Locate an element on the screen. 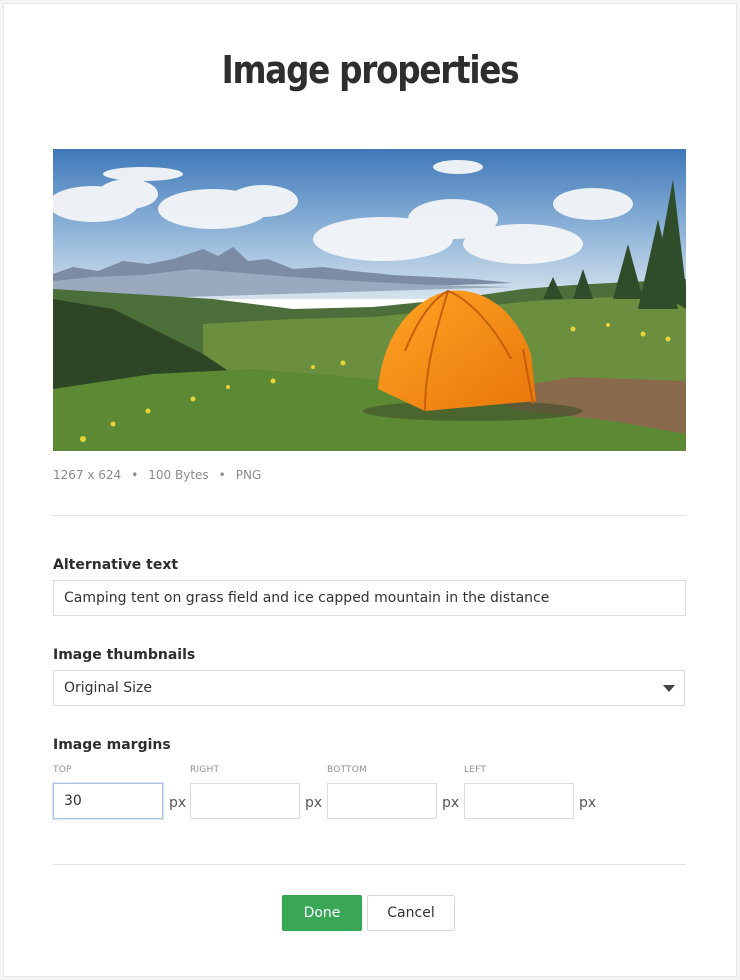 The height and width of the screenshot is (980, 740). margin-top-label: TOP is located at coordinates (62, 770).